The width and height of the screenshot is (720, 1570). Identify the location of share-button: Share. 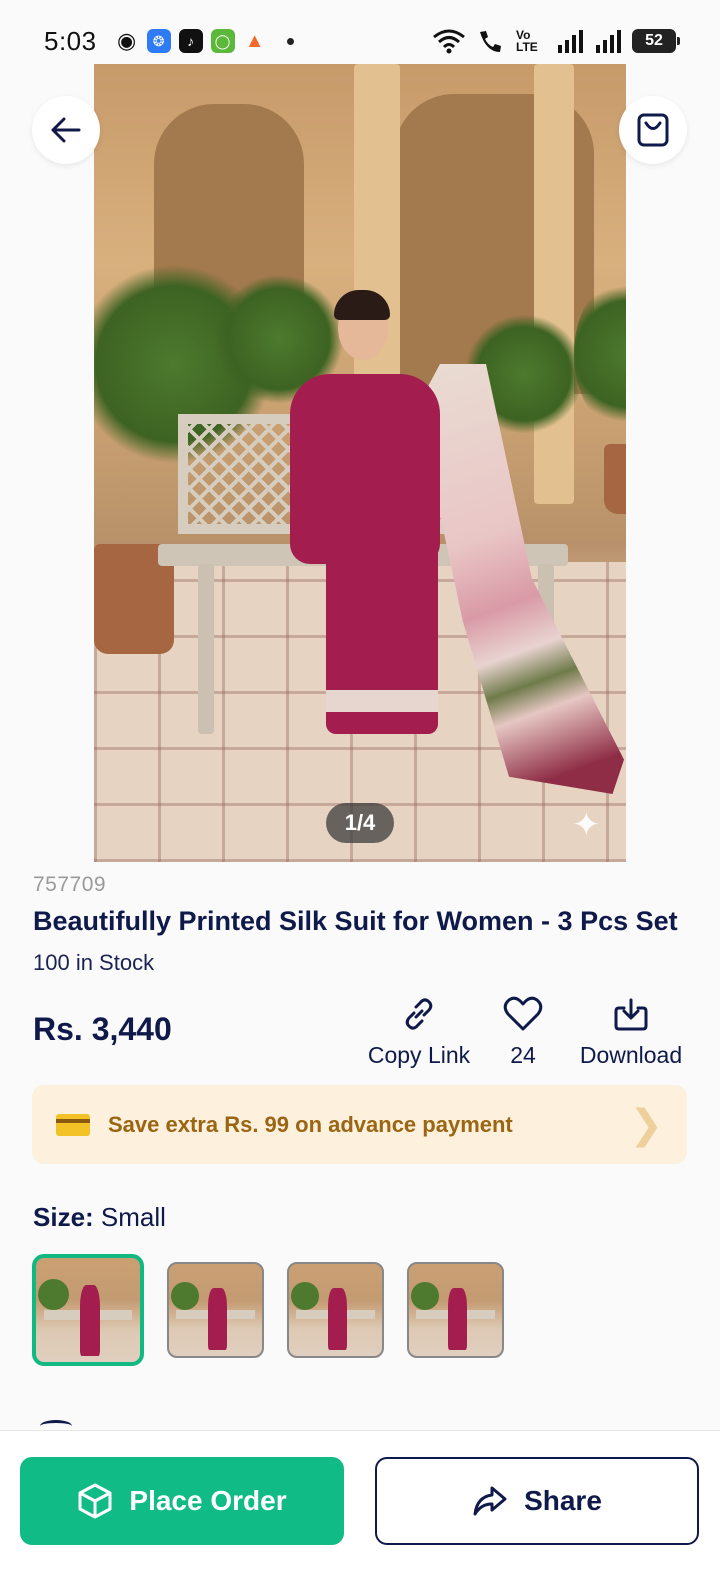
(537, 1501).